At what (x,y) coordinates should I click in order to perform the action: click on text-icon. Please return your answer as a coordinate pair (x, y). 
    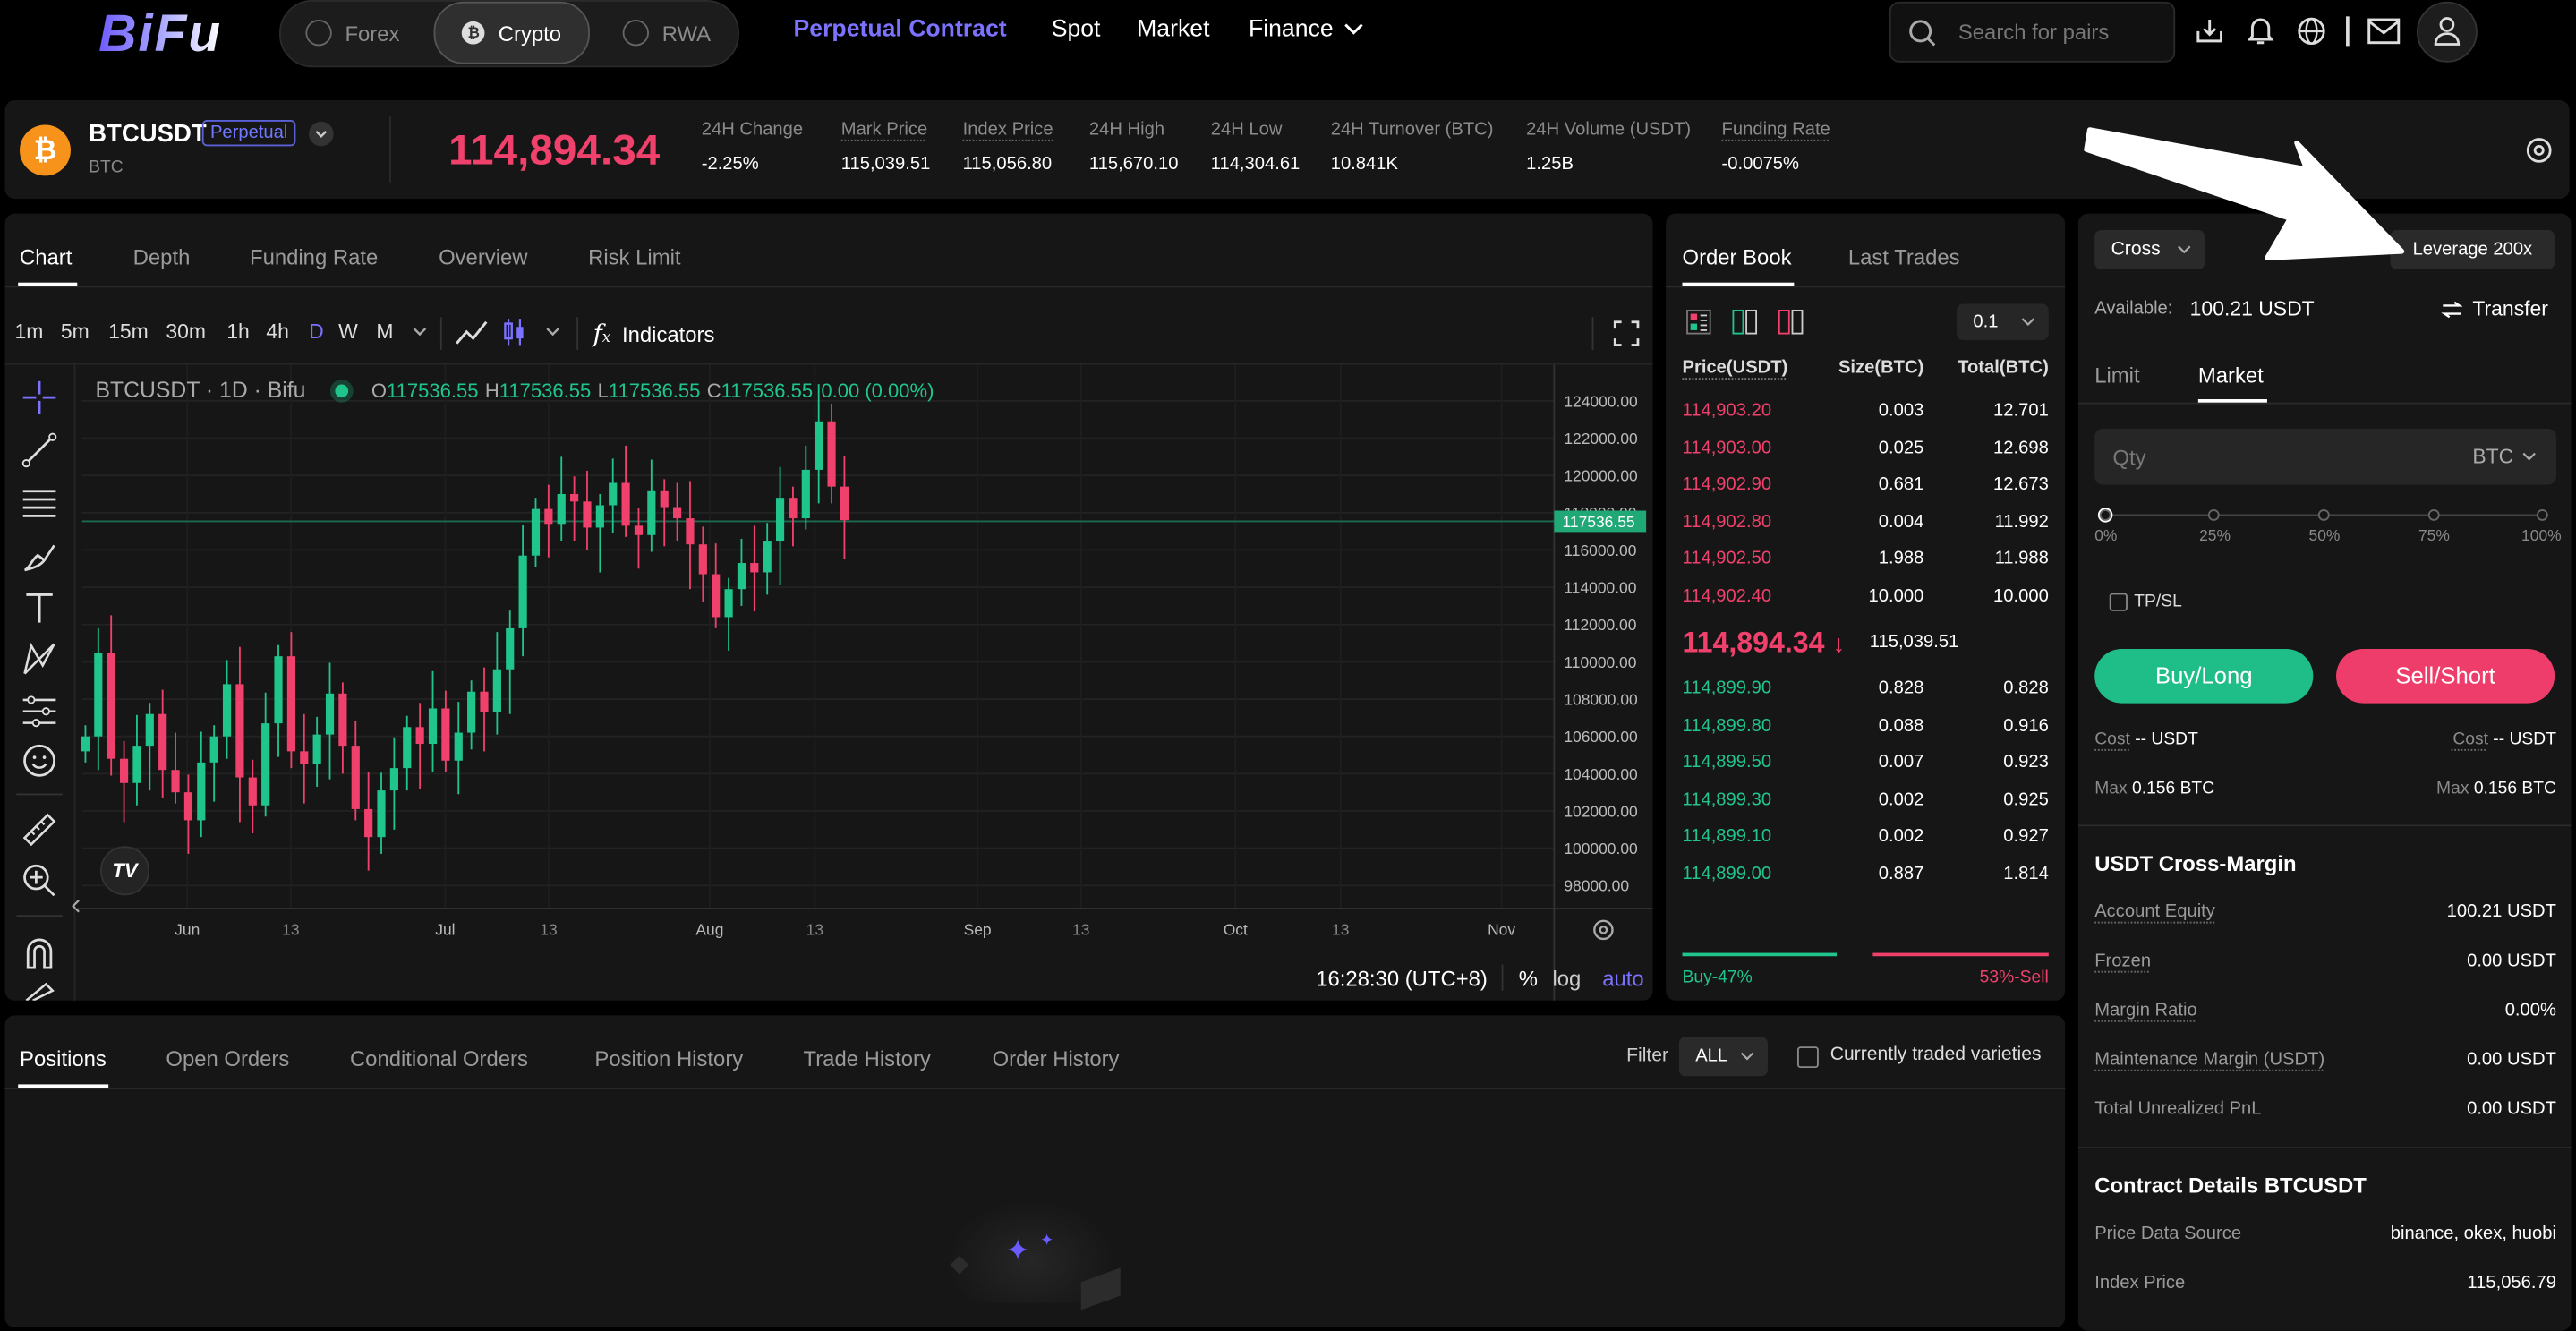
    Looking at the image, I should click on (39, 608).